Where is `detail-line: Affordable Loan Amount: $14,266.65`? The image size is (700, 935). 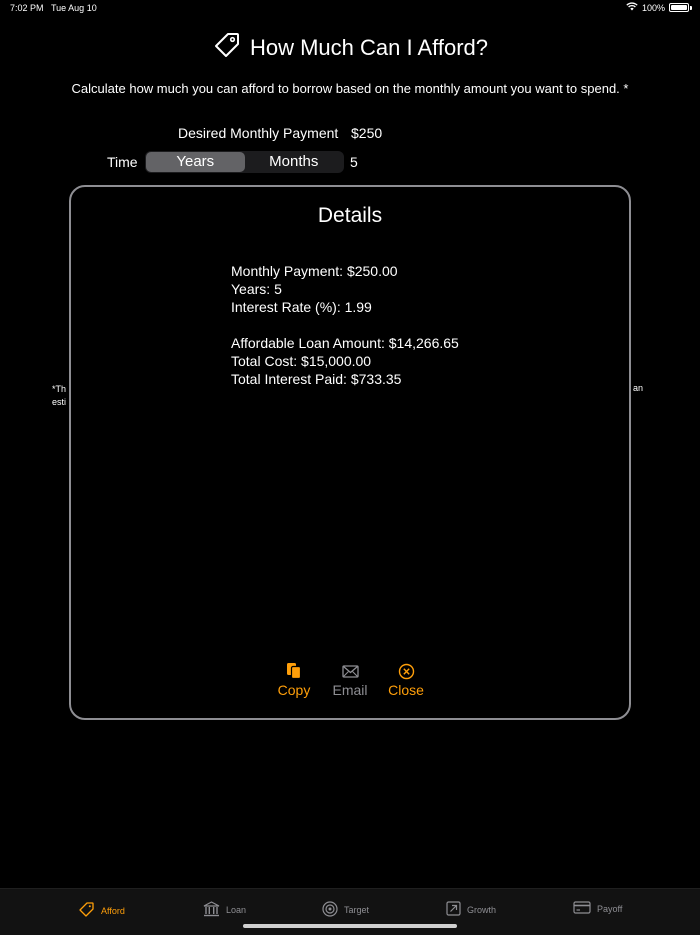
detail-line: Affordable Loan Amount: $14,266.65 is located at coordinates (345, 343).